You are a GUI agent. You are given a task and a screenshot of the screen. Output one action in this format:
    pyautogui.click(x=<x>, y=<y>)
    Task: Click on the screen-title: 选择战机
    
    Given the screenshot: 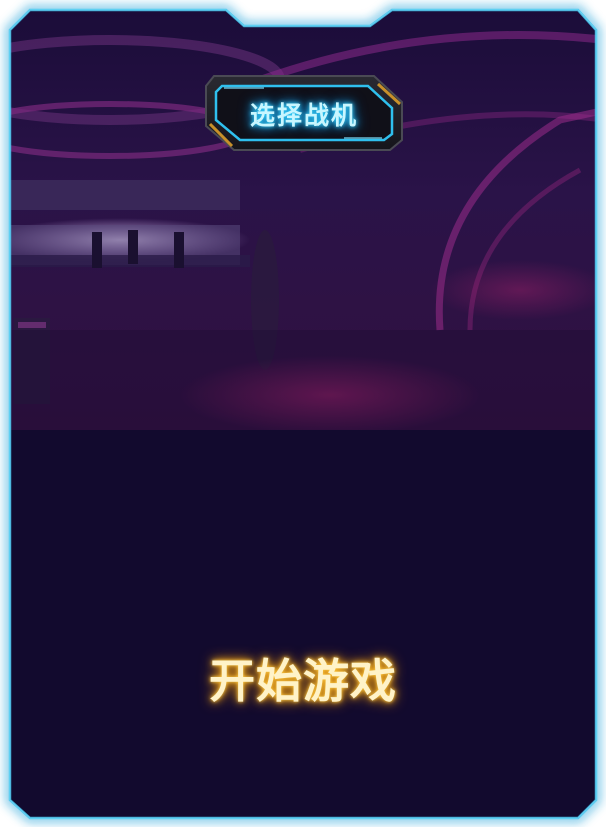 What is the action you would take?
    pyautogui.click(x=303, y=115)
    